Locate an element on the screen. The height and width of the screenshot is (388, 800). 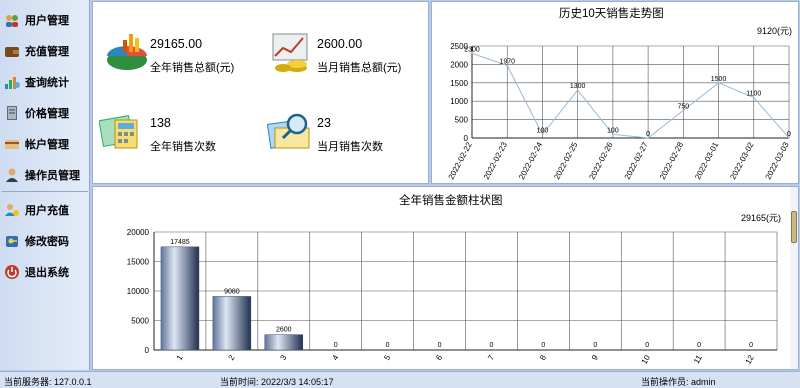
sidebar-item-operator-management: 操作员管理 is located at coordinates (46, 175).